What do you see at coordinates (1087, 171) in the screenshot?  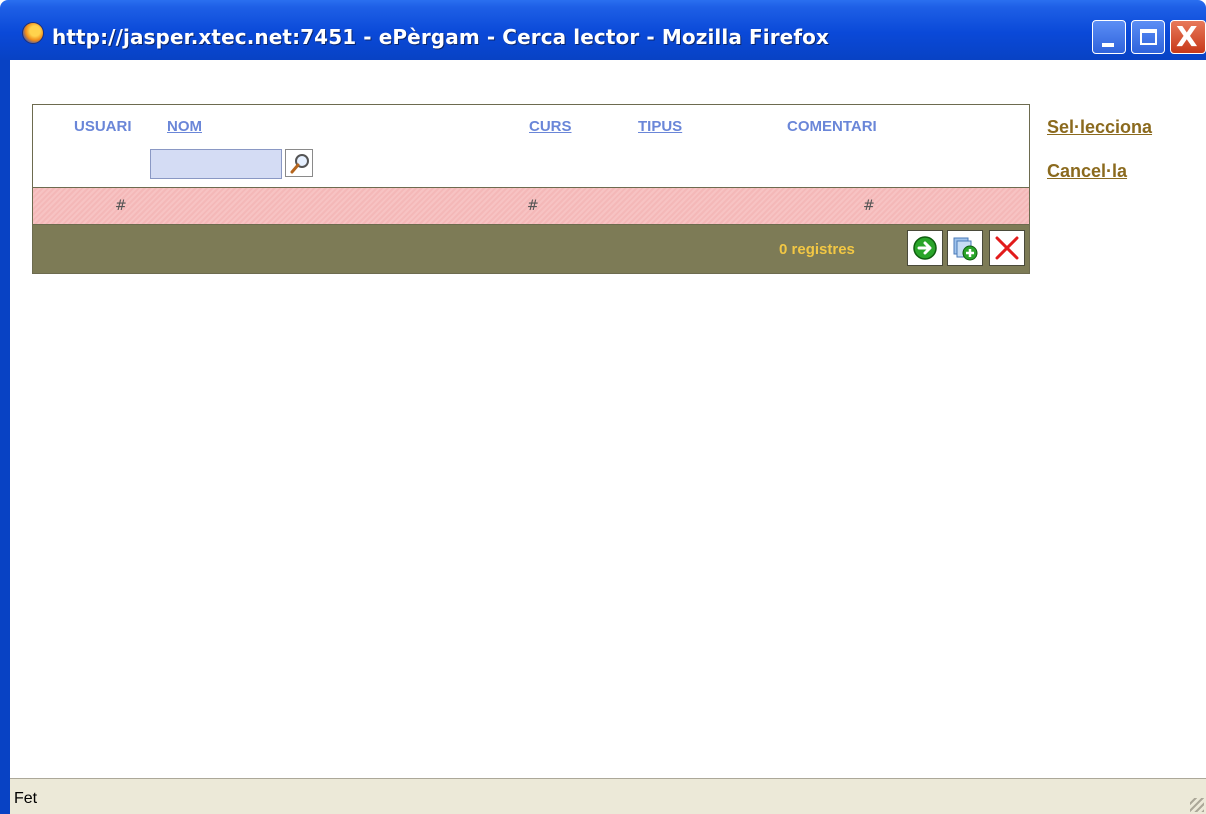 I see `cancel-link: Cancel·la` at bounding box center [1087, 171].